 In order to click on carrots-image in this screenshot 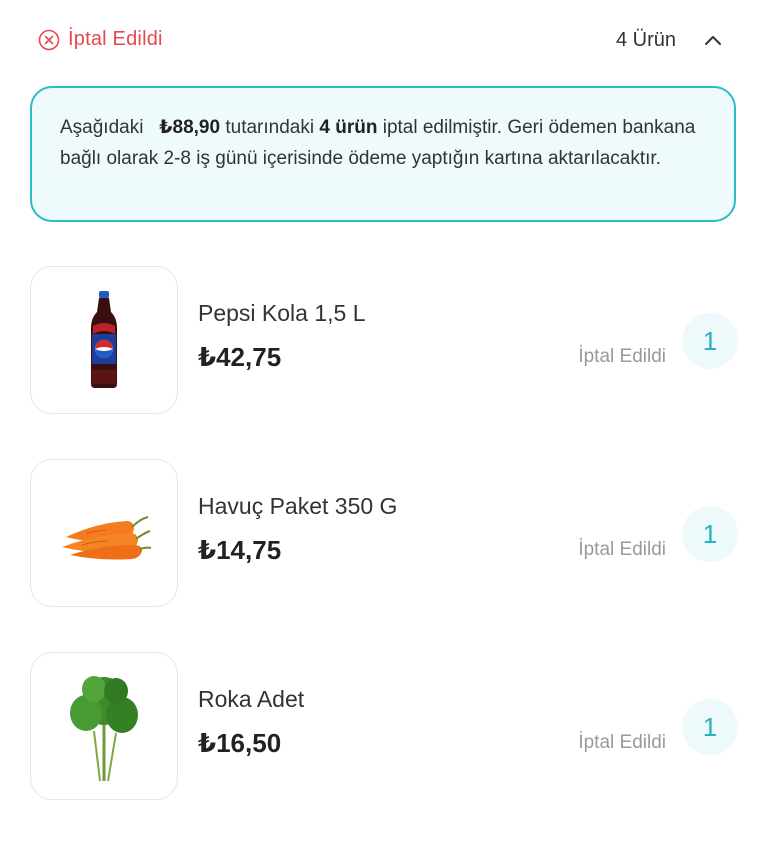, I will do `click(107, 538)`.